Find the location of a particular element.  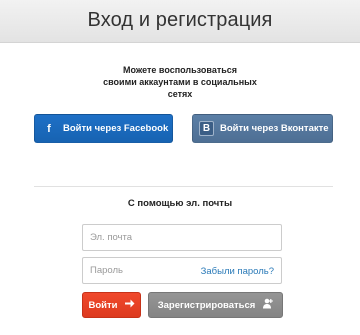

dialog-header: Вход и регистрация is located at coordinates (180, 21).